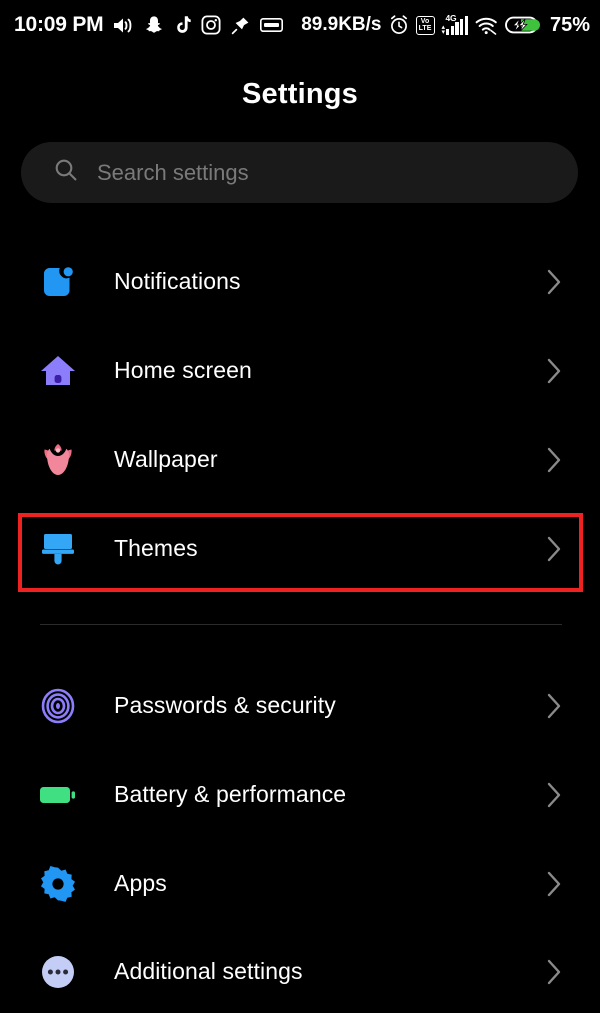 The height and width of the screenshot is (1013, 600). What do you see at coordinates (58, 549) in the screenshot?
I see `paintbrush-icon` at bounding box center [58, 549].